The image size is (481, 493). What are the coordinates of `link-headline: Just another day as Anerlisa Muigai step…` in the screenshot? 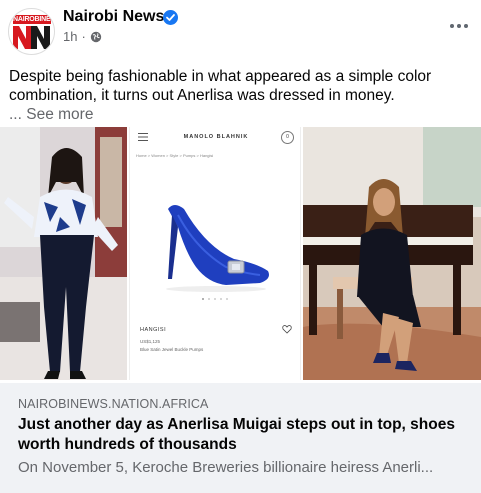 It's located at (243, 435).